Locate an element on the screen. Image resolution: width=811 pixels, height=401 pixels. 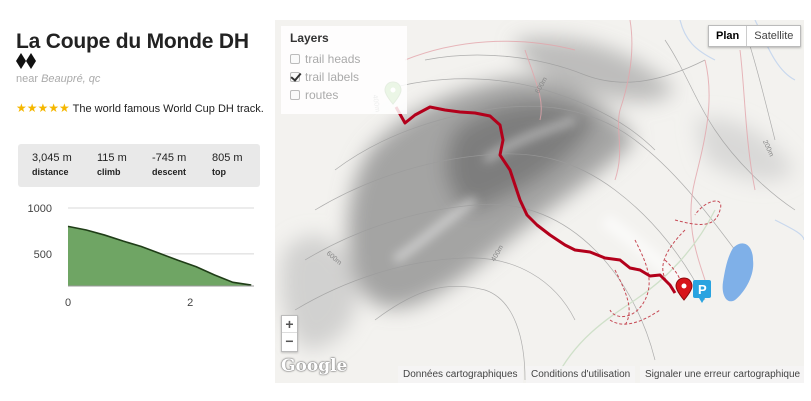
double-black-diamond-icon is located at coordinates (26, 61).